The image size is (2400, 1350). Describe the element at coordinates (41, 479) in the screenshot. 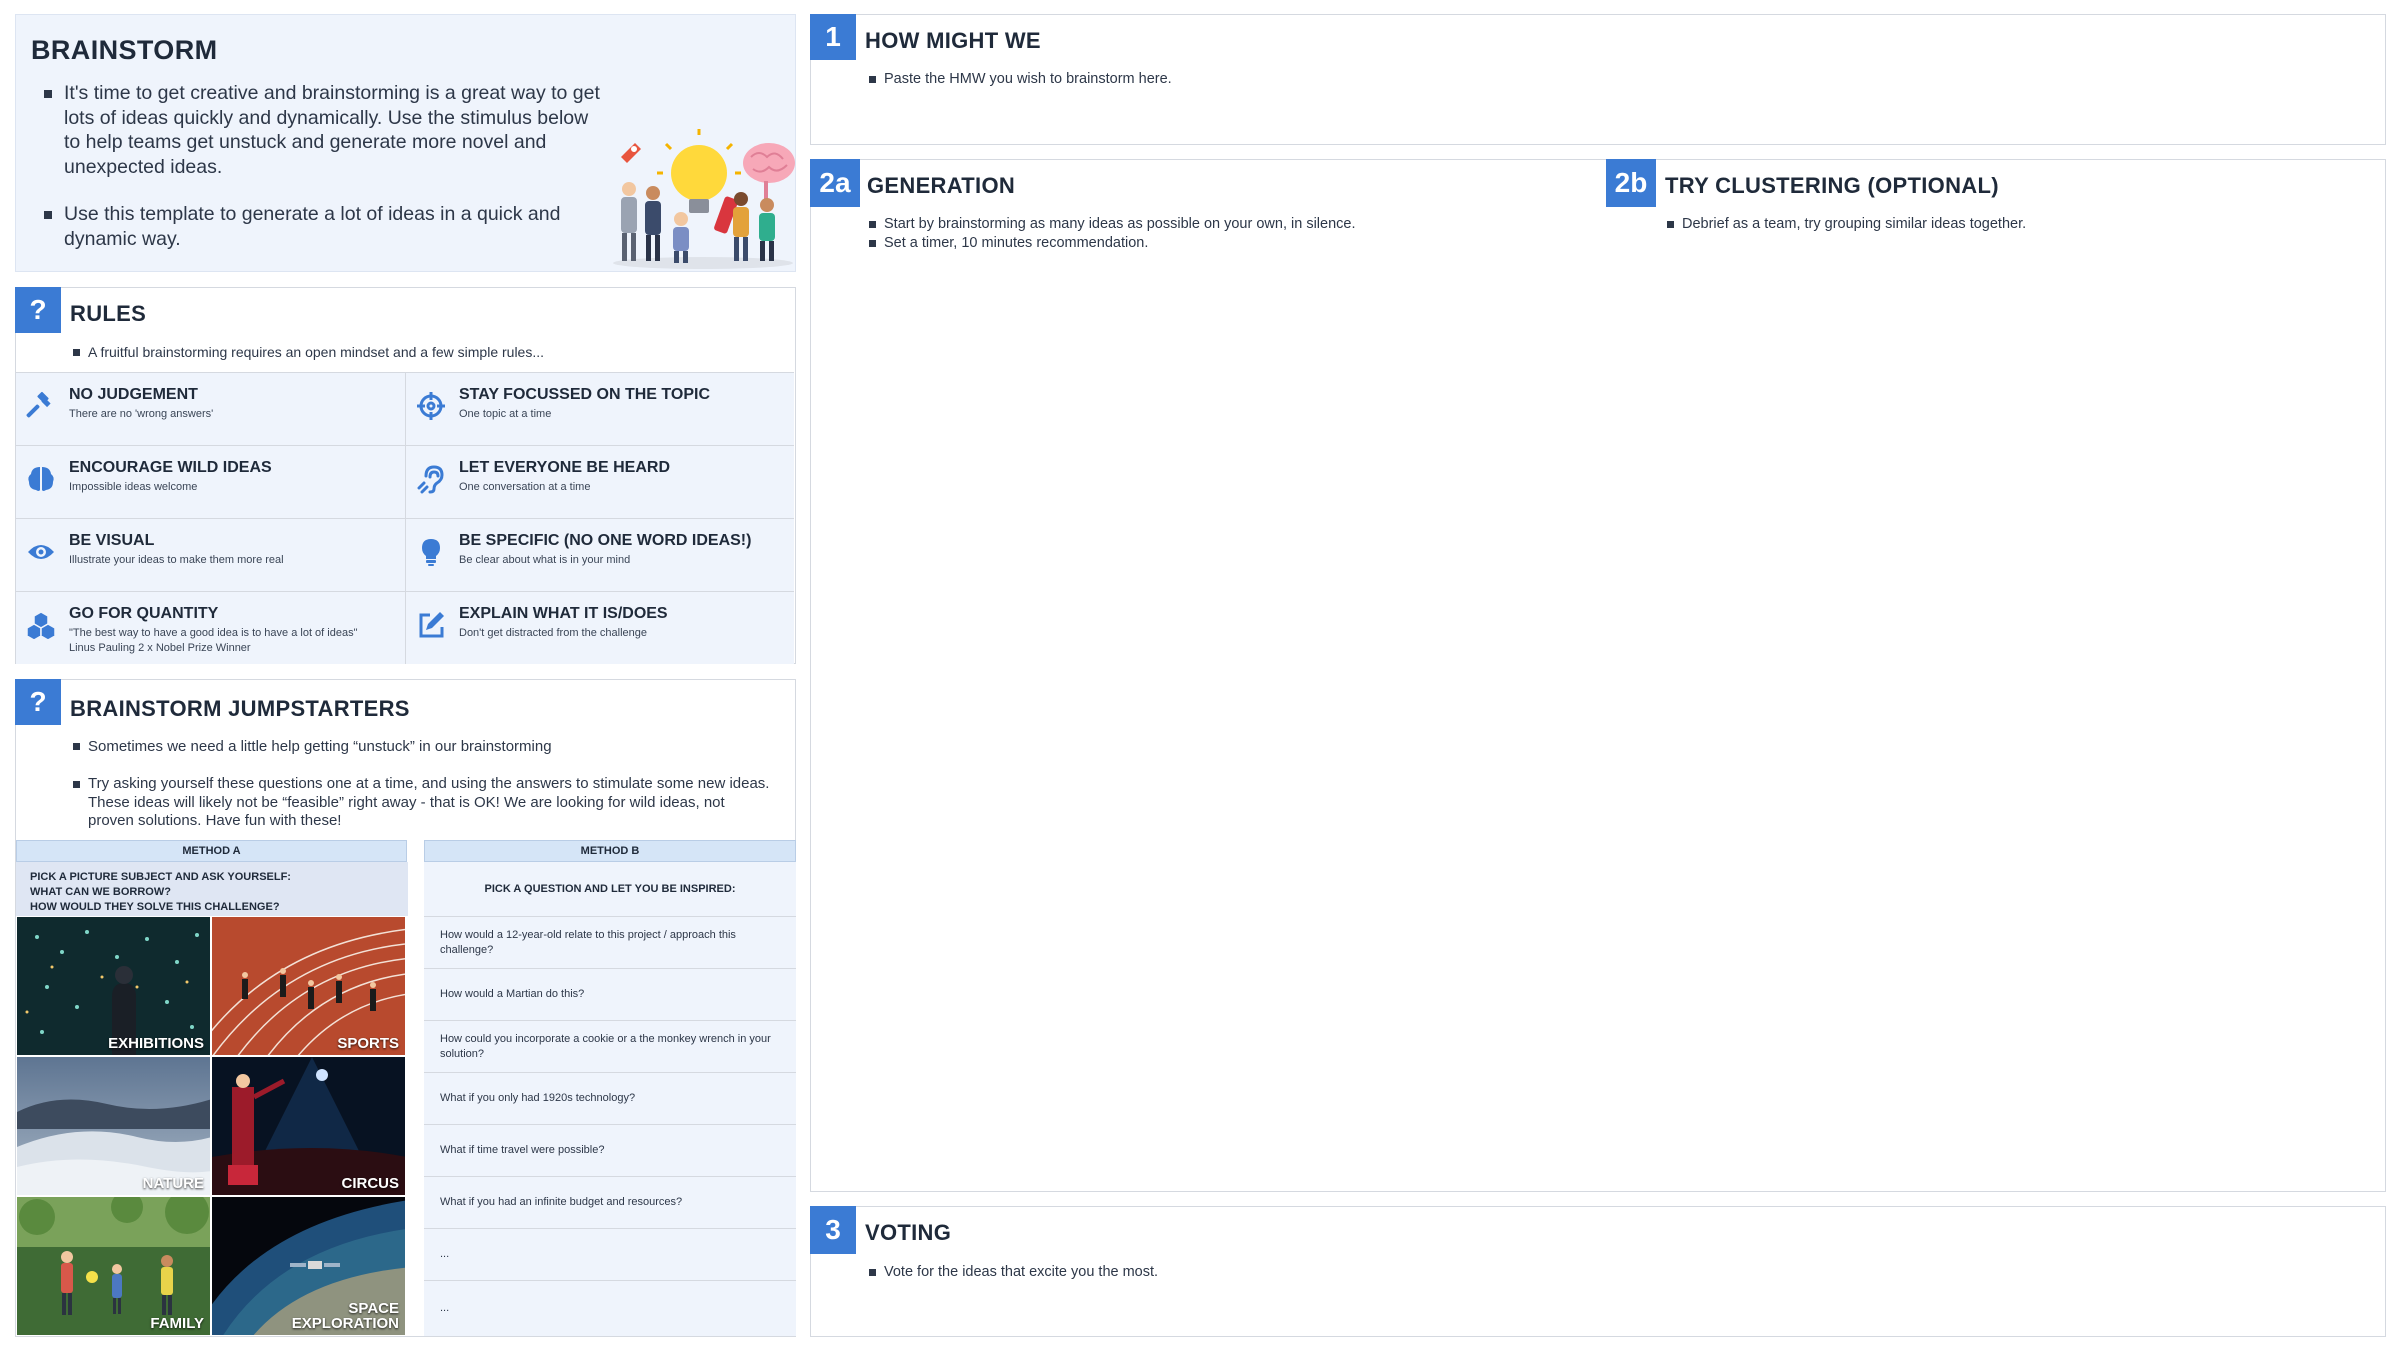

I see `brain-icon` at that location.